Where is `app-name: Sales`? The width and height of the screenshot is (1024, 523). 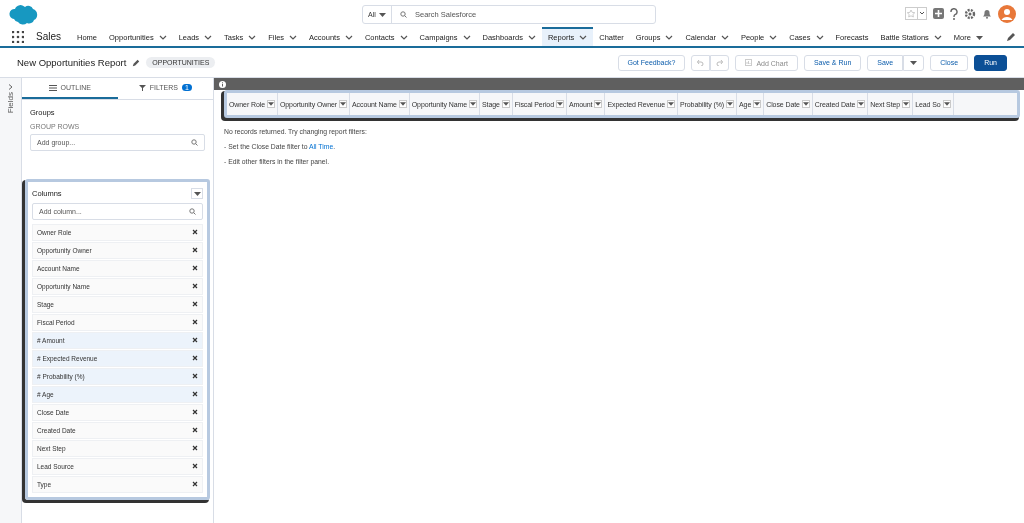 app-name: Sales is located at coordinates (48, 37).